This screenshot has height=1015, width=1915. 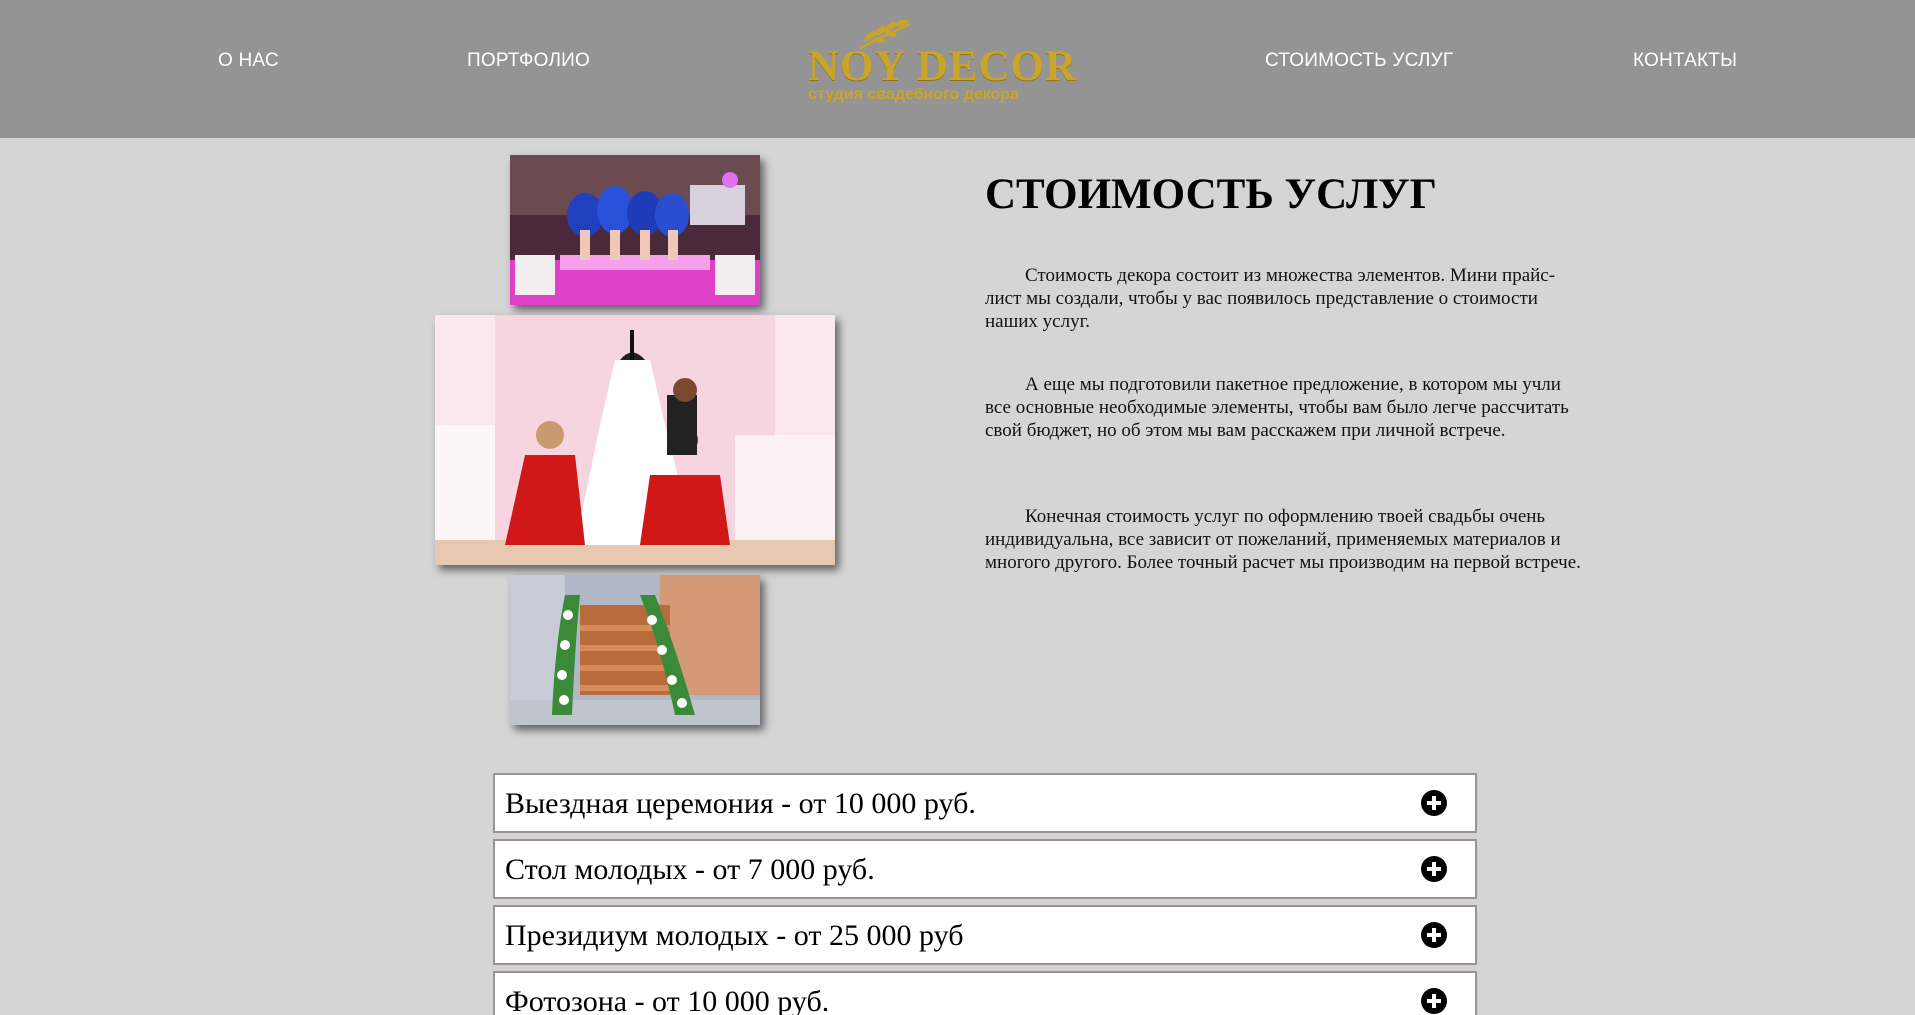 What do you see at coordinates (985, 869) in the screenshot?
I see `accordion-item-newlyweds-table: Стол молодых - от 7 000 руб.` at bounding box center [985, 869].